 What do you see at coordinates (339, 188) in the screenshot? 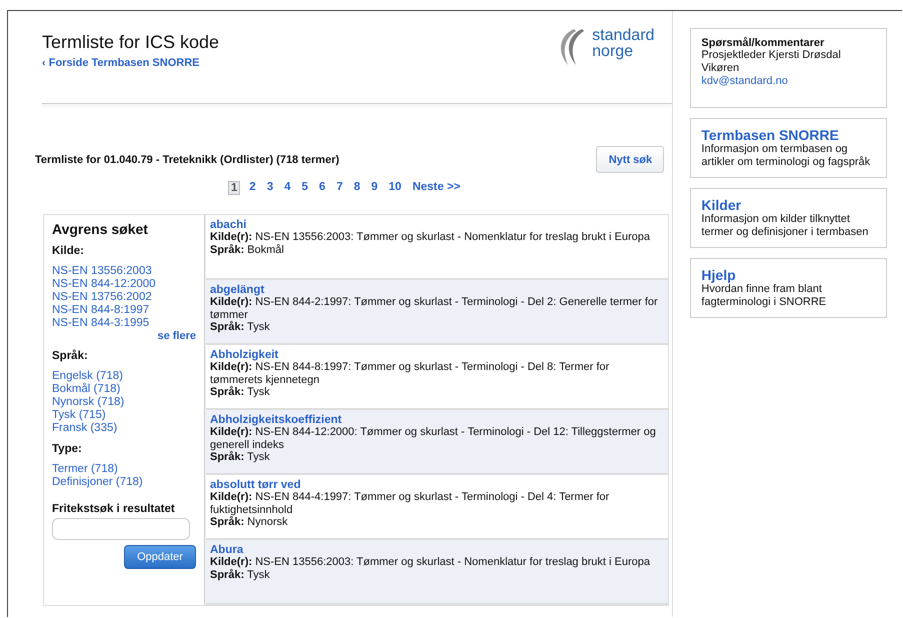
I see `page-link: 7` at bounding box center [339, 188].